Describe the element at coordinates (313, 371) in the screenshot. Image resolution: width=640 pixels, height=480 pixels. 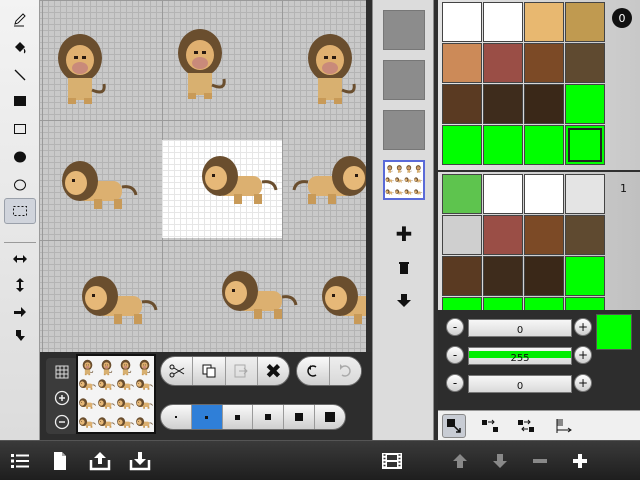
I see `undo-icon` at that location.